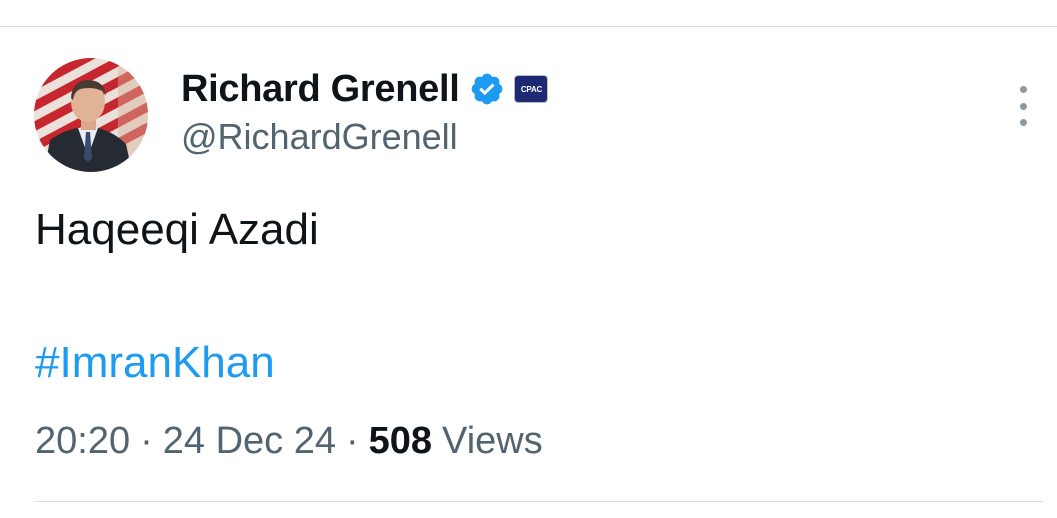 This screenshot has height=518, width=1057. What do you see at coordinates (177, 229) in the screenshot?
I see `tweet-text: Haqeeqi Azadi` at bounding box center [177, 229].